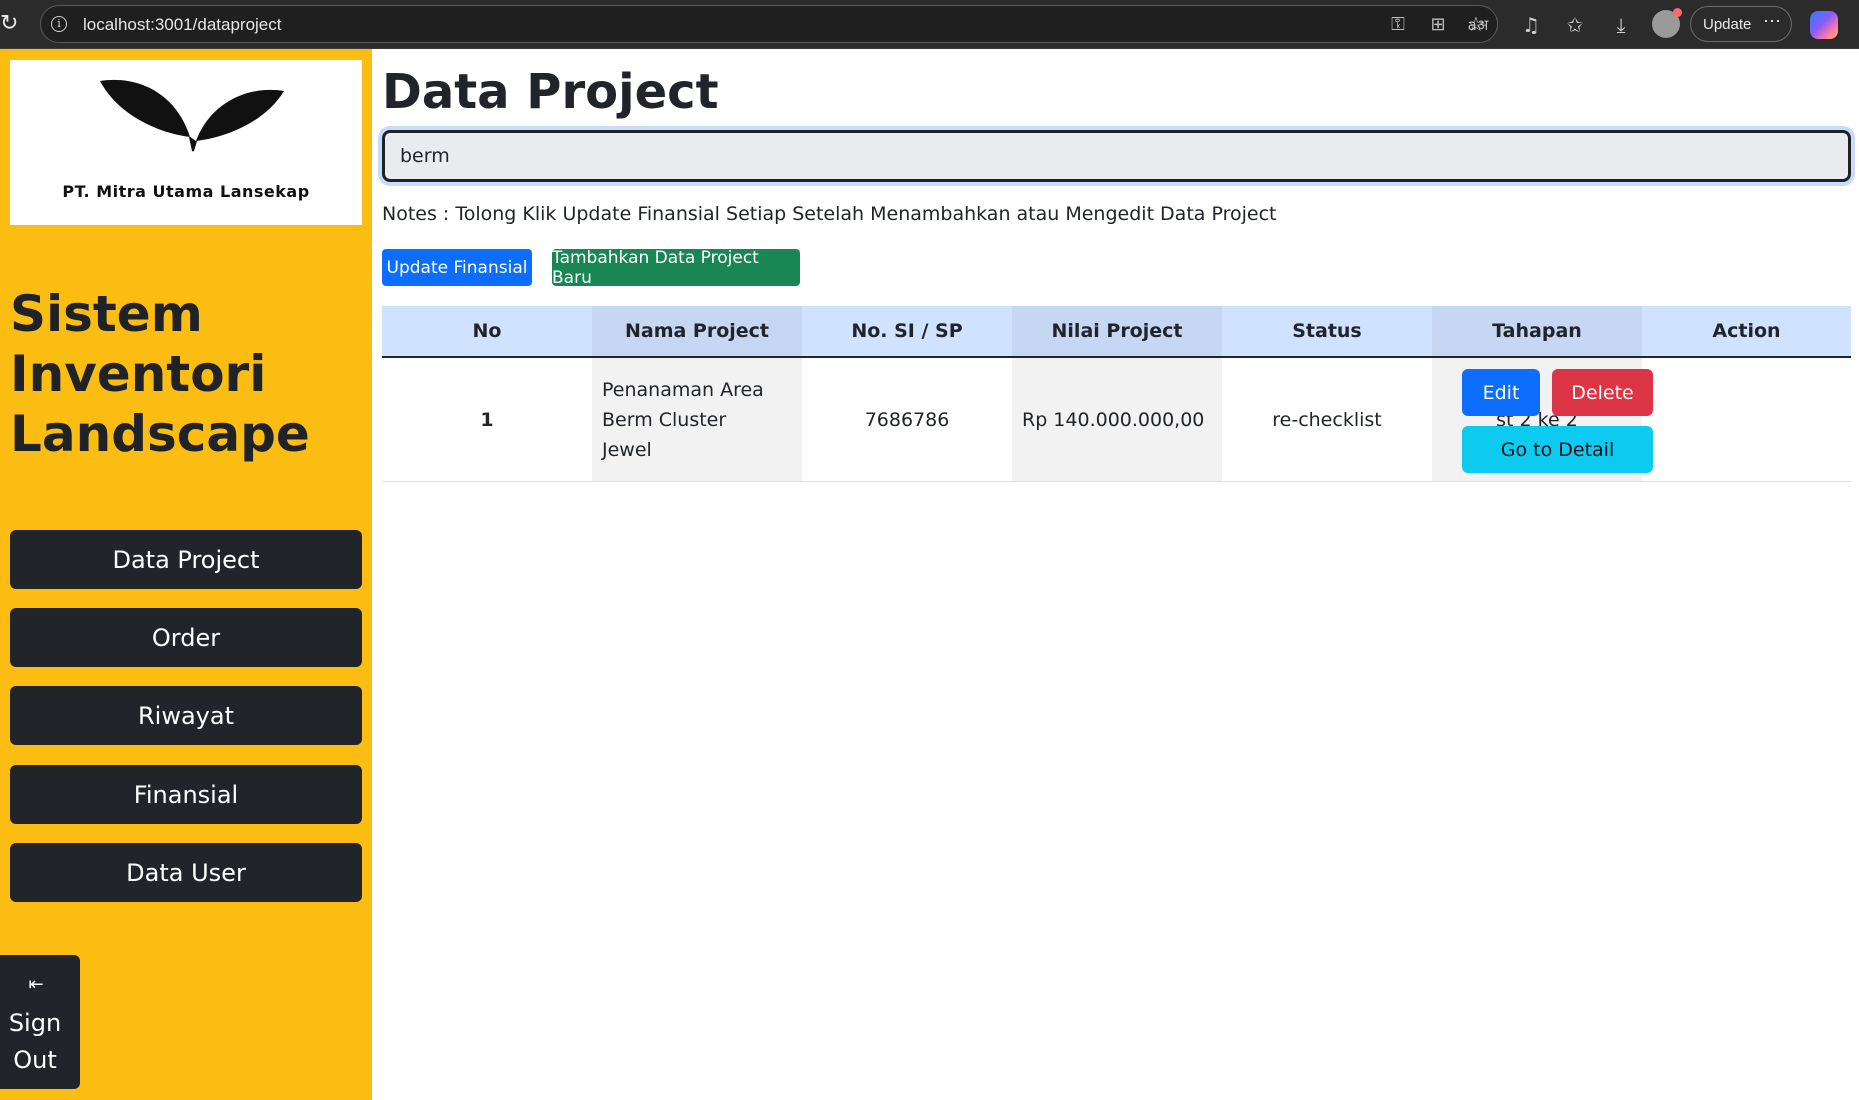 The image size is (1859, 1100). Describe the element at coordinates (1327, 419) in the screenshot. I see `cell-status: re-checklist` at that location.